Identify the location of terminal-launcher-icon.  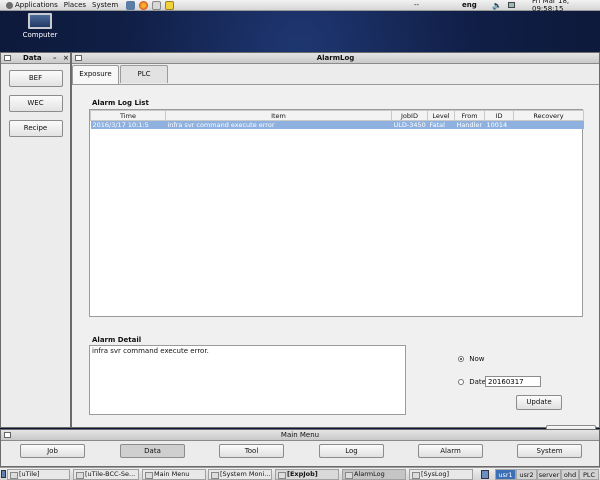
(131, 5).